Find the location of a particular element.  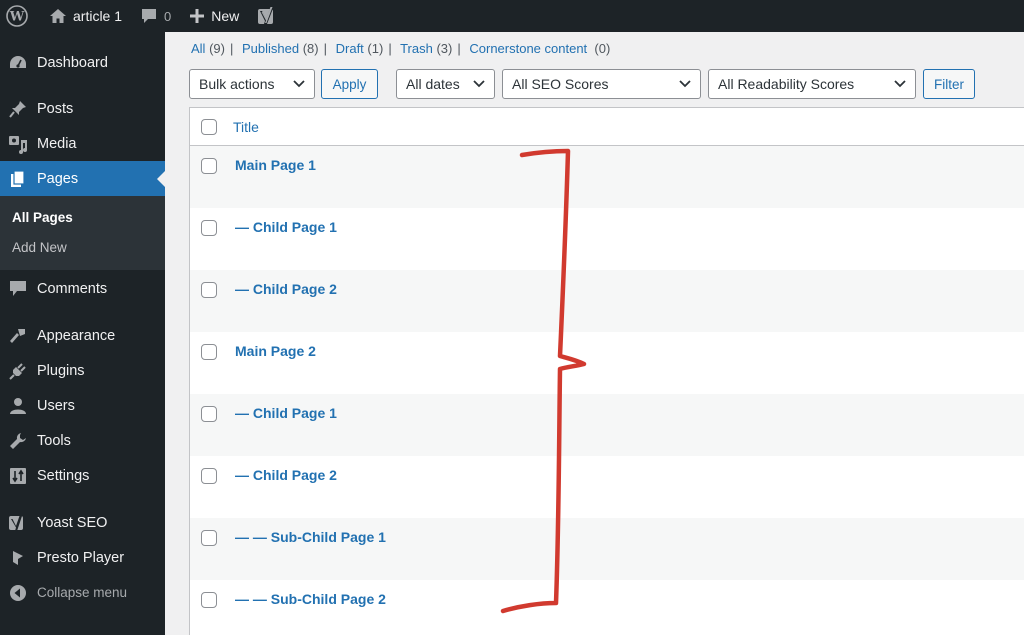

comment-icon is located at coordinates (18, 289).